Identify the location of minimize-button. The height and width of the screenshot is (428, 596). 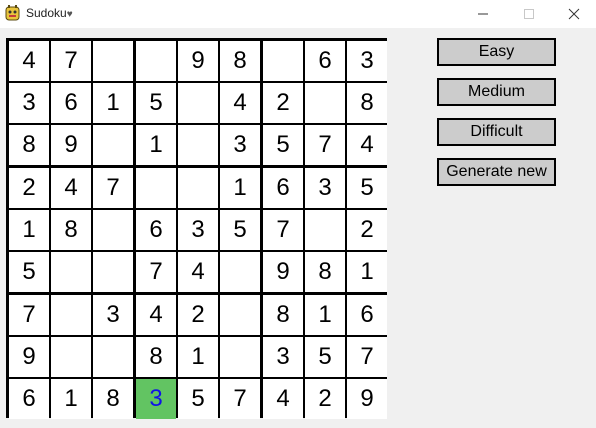
(483, 14).